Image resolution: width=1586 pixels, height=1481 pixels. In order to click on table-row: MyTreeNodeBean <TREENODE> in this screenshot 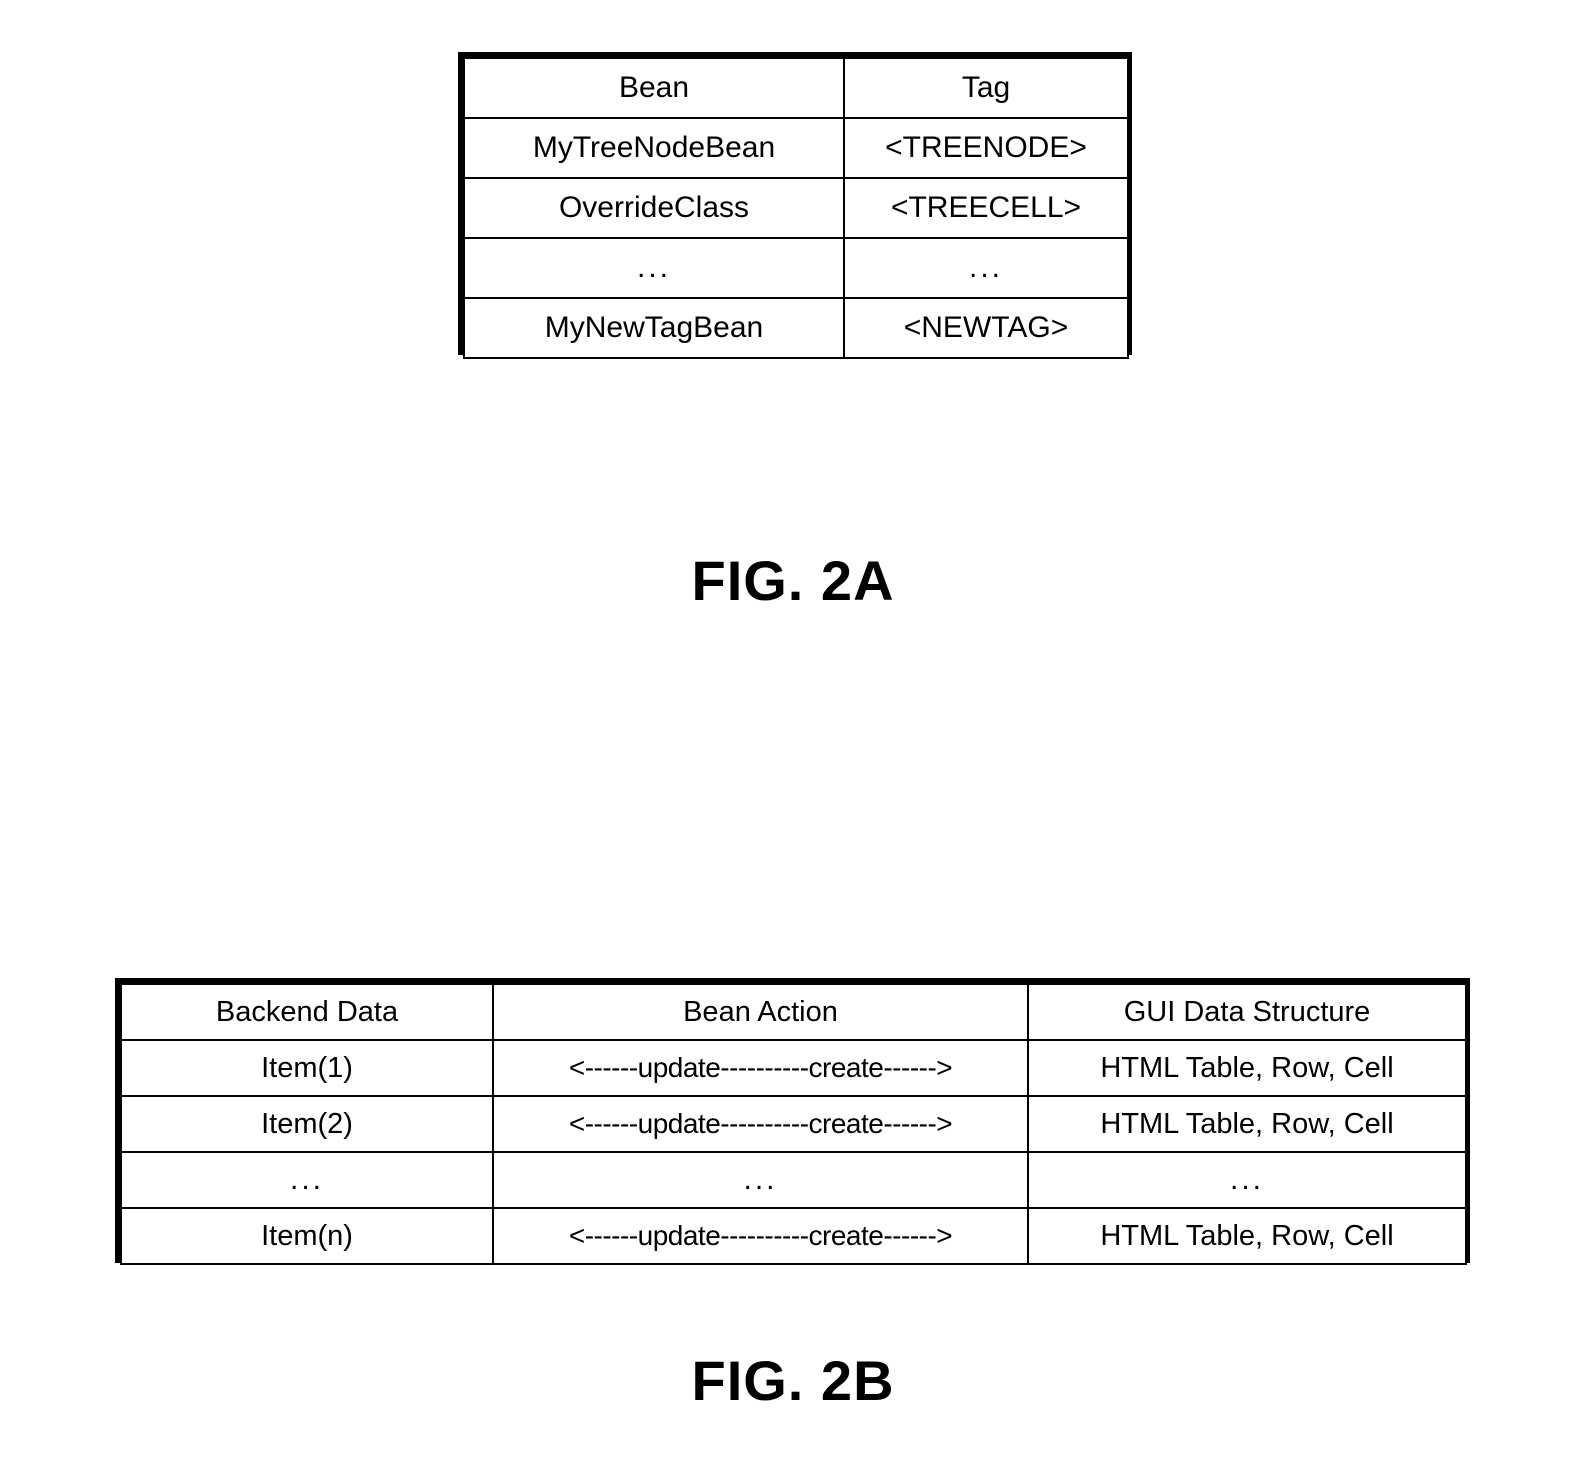, I will do `click(796, 148)`.